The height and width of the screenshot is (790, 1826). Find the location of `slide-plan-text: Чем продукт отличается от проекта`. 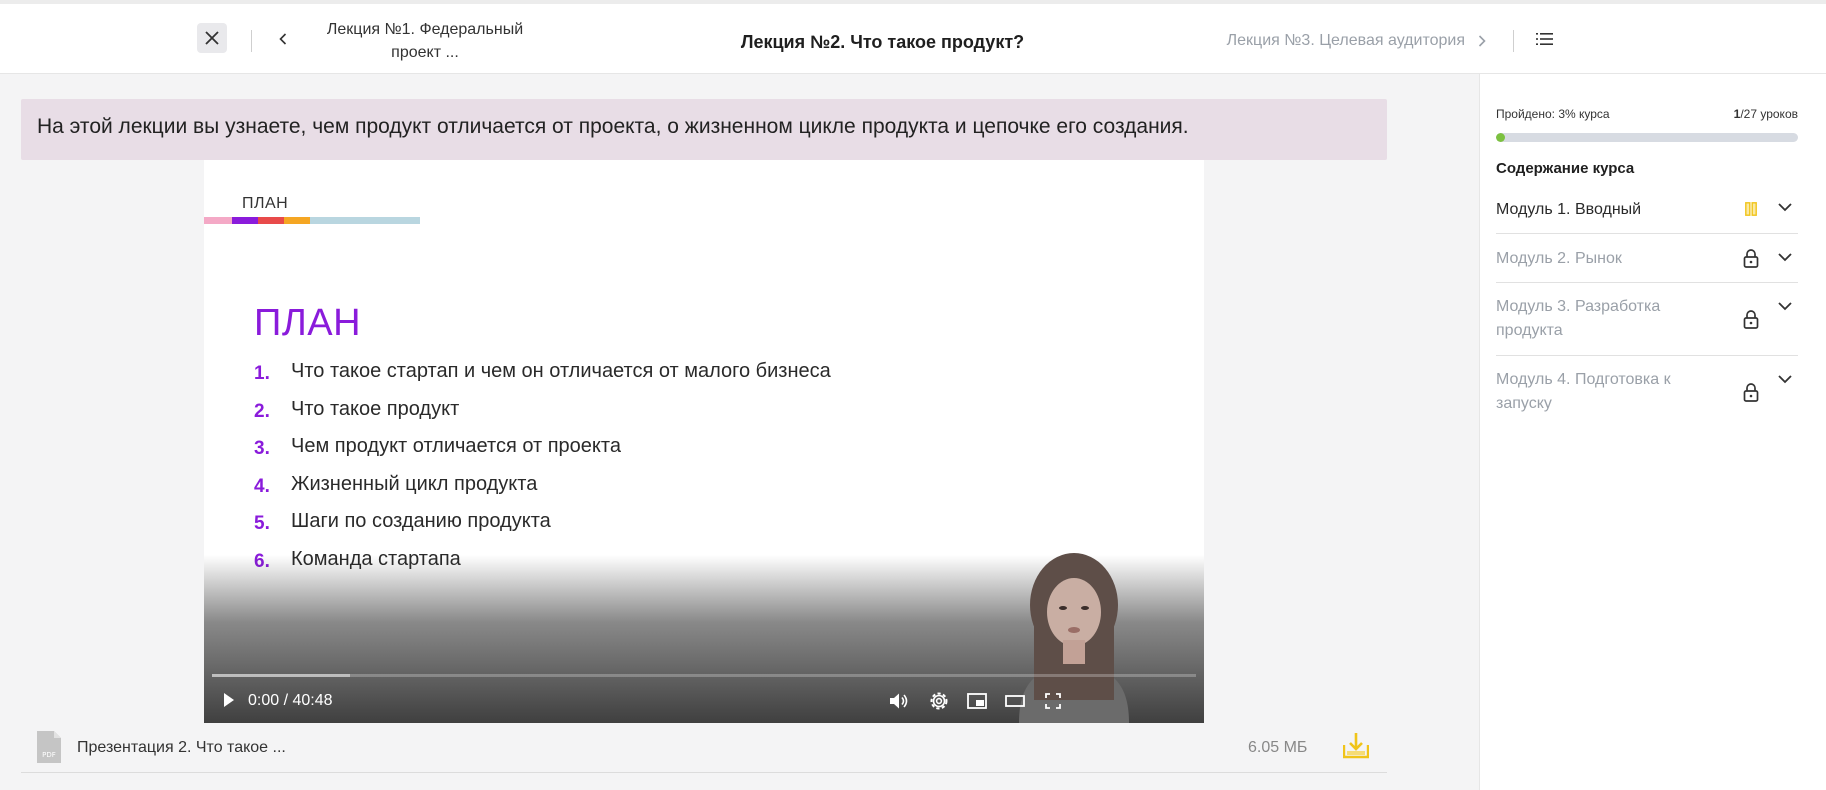

slide-plan-text: Чем продукт отличается от проекта is located at coordinates (456, 446).